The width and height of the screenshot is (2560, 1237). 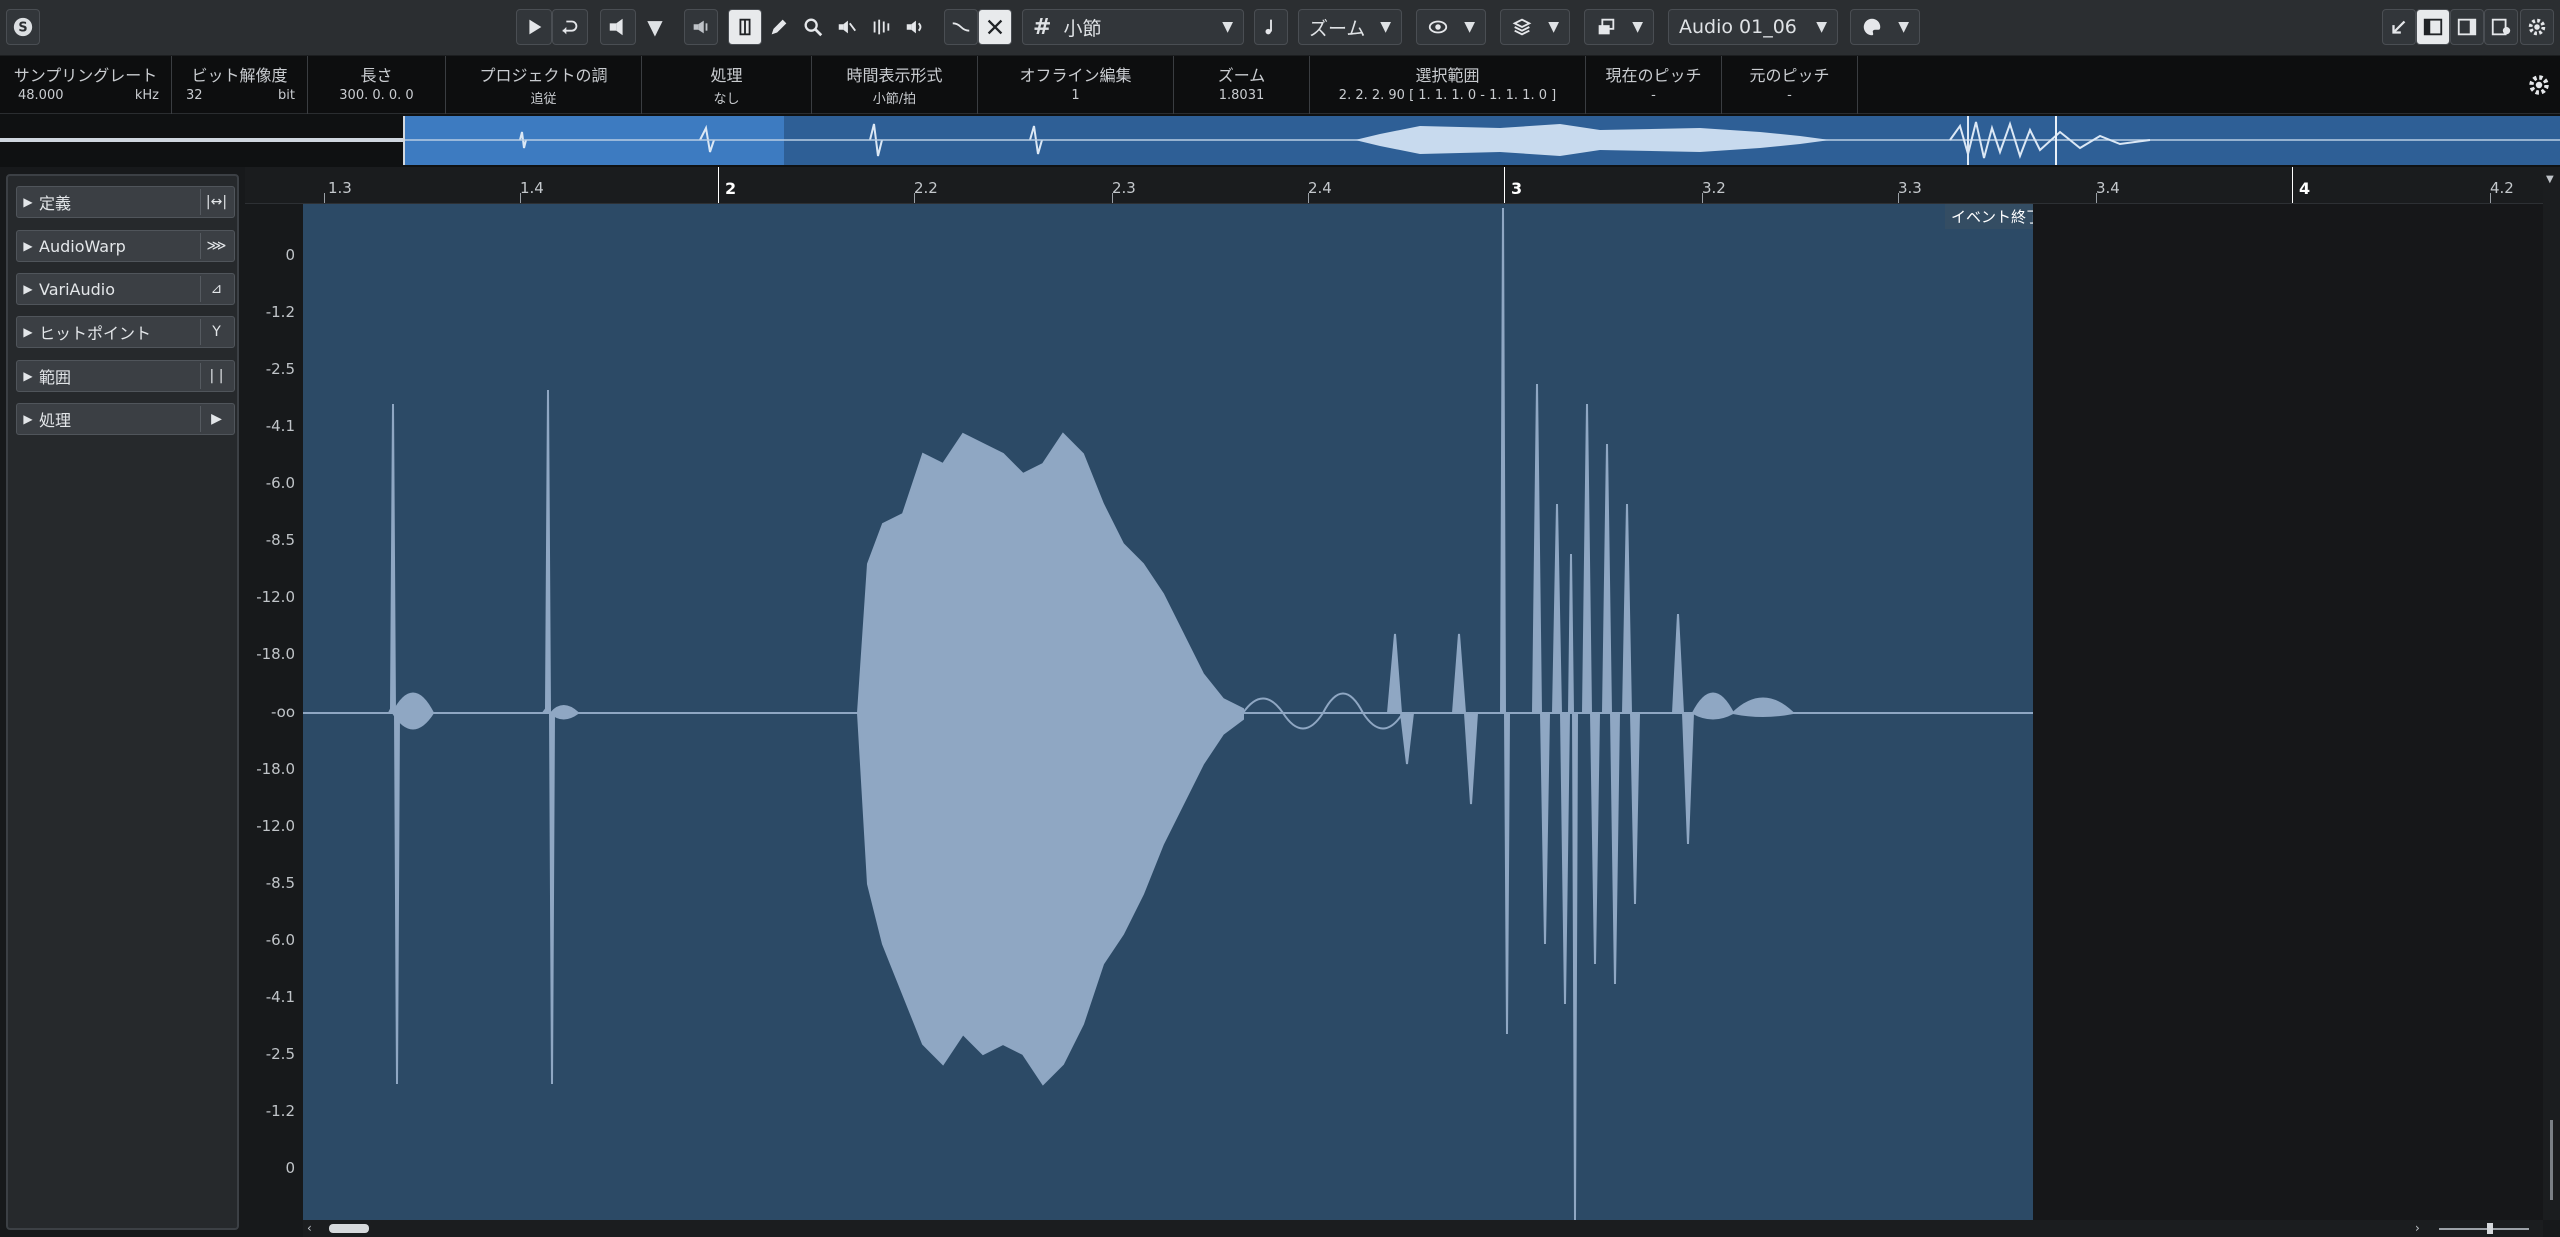 I want to click on pencil-tool-icon, so click(x=779, y=27).